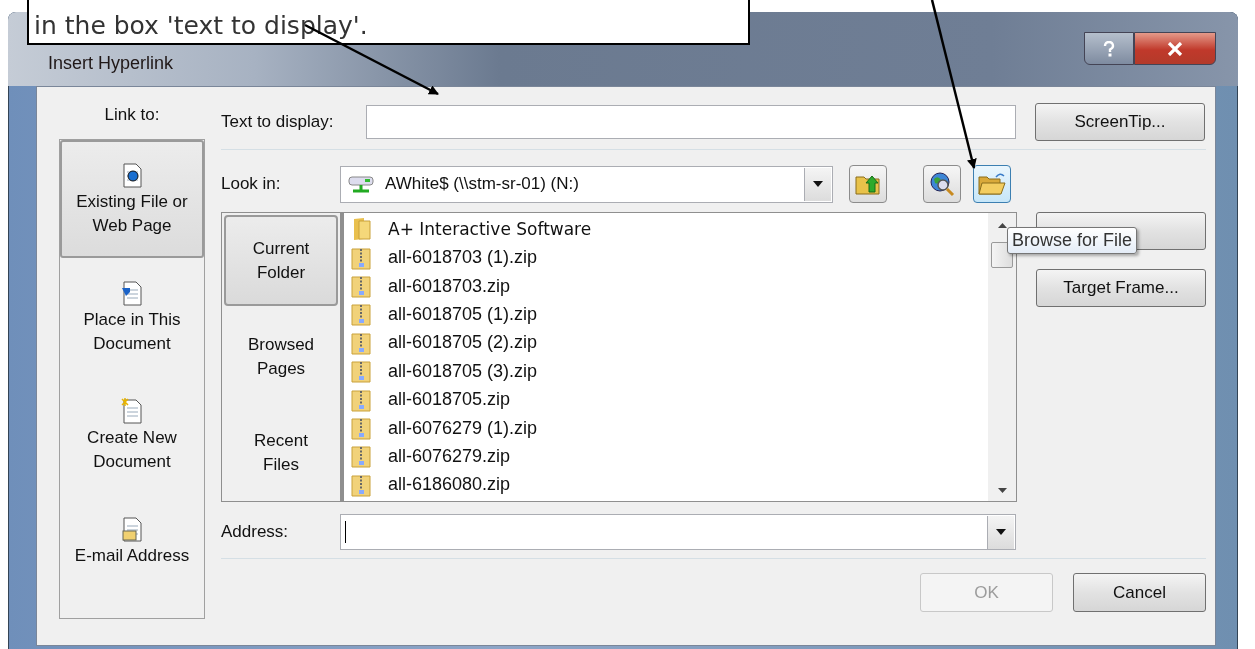  Describe the element at coordinates (1072, 240) in the screenshot. I see `tooltip: Browse for File` at that location.